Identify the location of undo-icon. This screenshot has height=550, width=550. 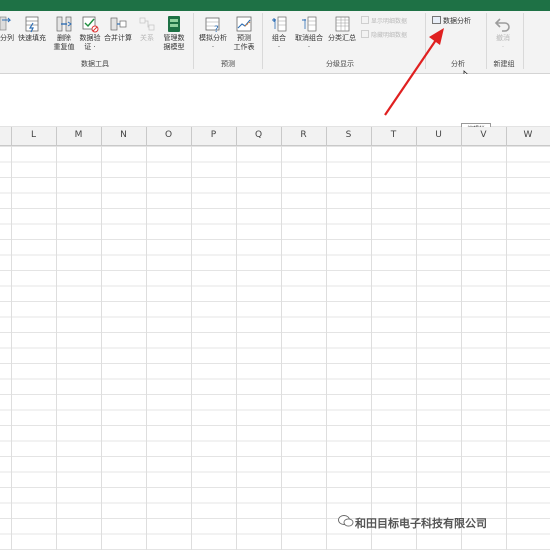
(502, 25).